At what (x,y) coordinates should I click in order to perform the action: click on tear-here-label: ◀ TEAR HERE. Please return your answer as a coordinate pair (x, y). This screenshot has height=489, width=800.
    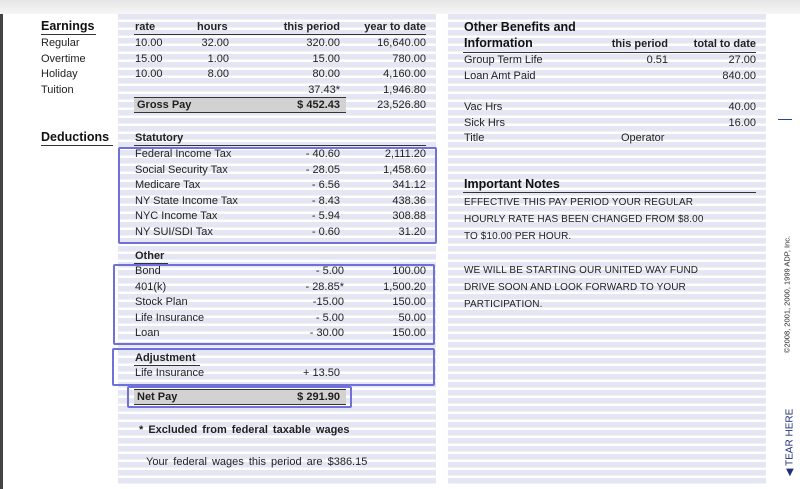
    Looking at the image, I should click on (790, 442).